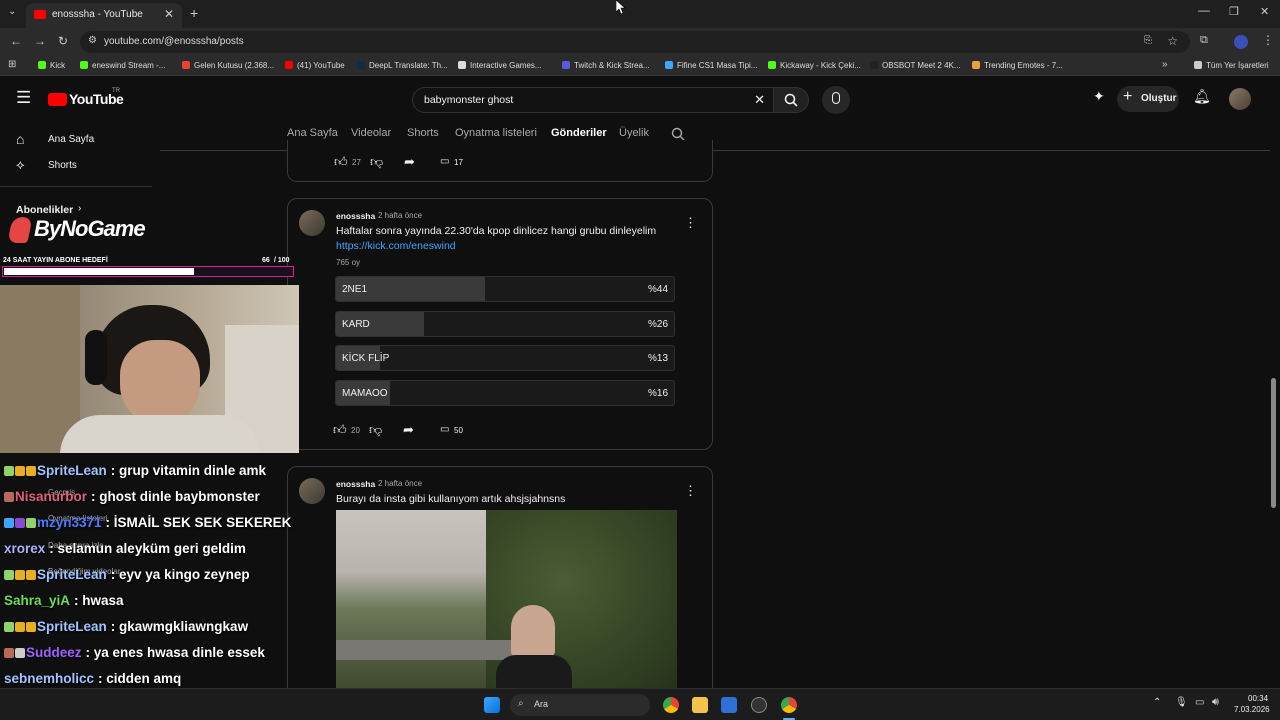 The image size is (1280, 720). I want to click on post-photo, so click(506, 599).